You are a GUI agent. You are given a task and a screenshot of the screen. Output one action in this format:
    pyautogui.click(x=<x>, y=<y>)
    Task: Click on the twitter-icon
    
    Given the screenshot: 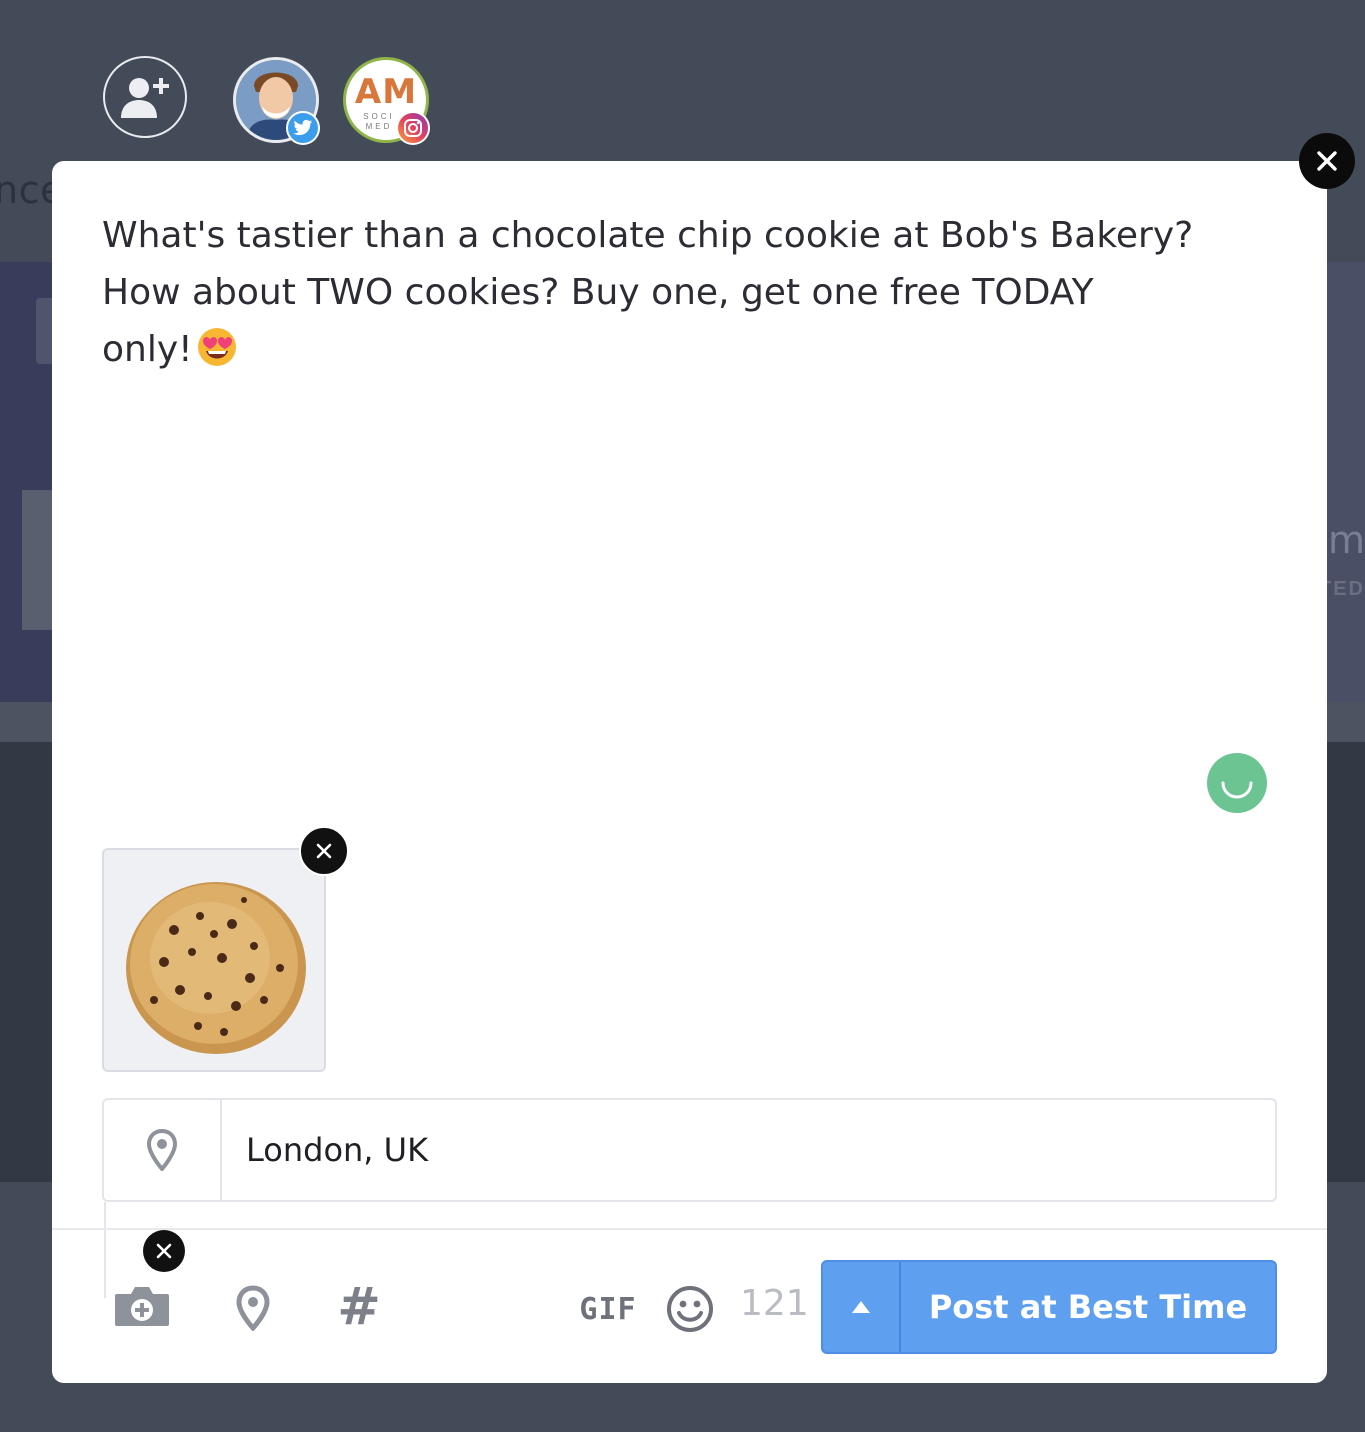 What is the action you would take?
    pyautogui.click(x=303, y=127)
    